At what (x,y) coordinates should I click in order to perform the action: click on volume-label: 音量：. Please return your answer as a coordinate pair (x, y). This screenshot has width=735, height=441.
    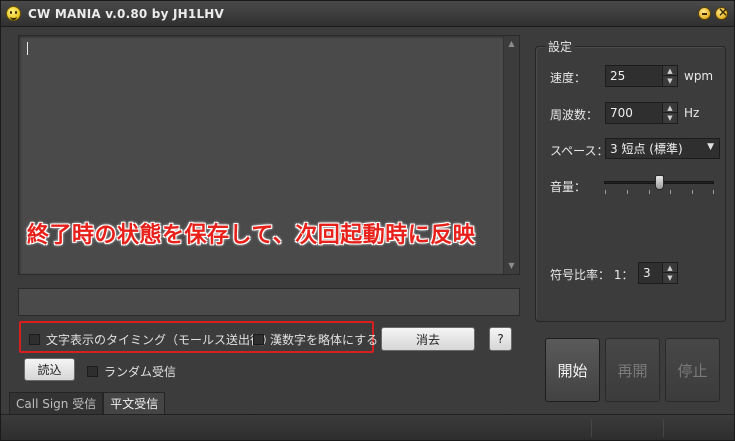
    Looking at the image, I should click on (568, 187).